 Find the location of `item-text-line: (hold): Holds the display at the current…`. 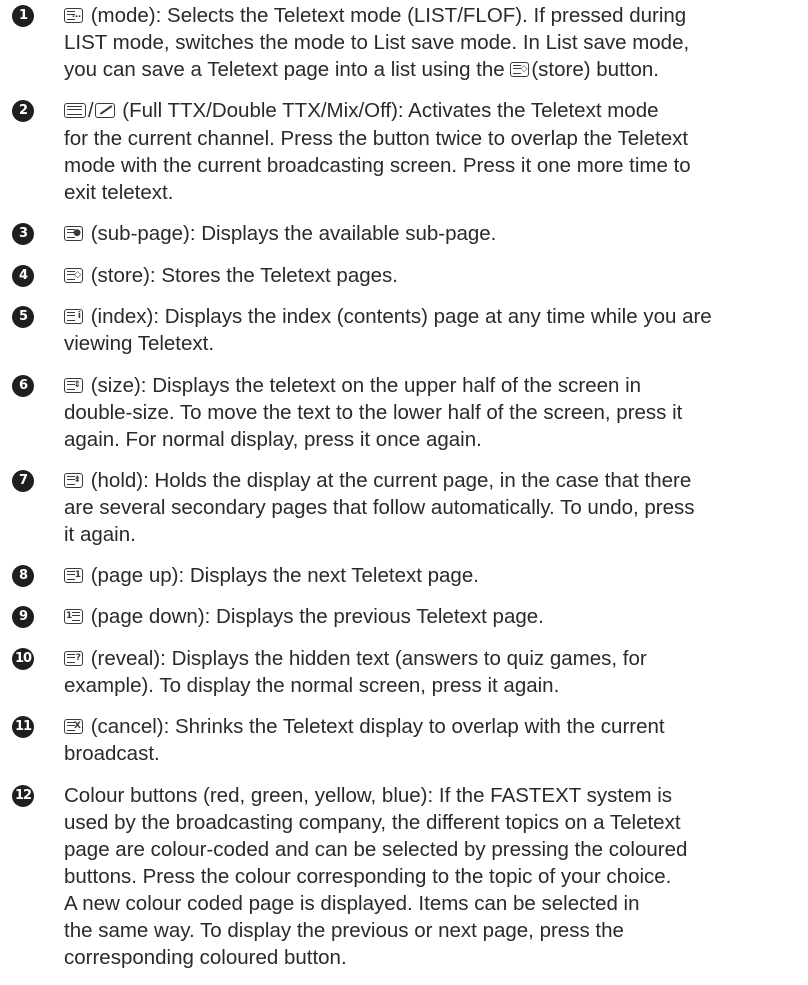

item-text-line: (hold): Holds the display at the current… is located at coordinates (388, 480).